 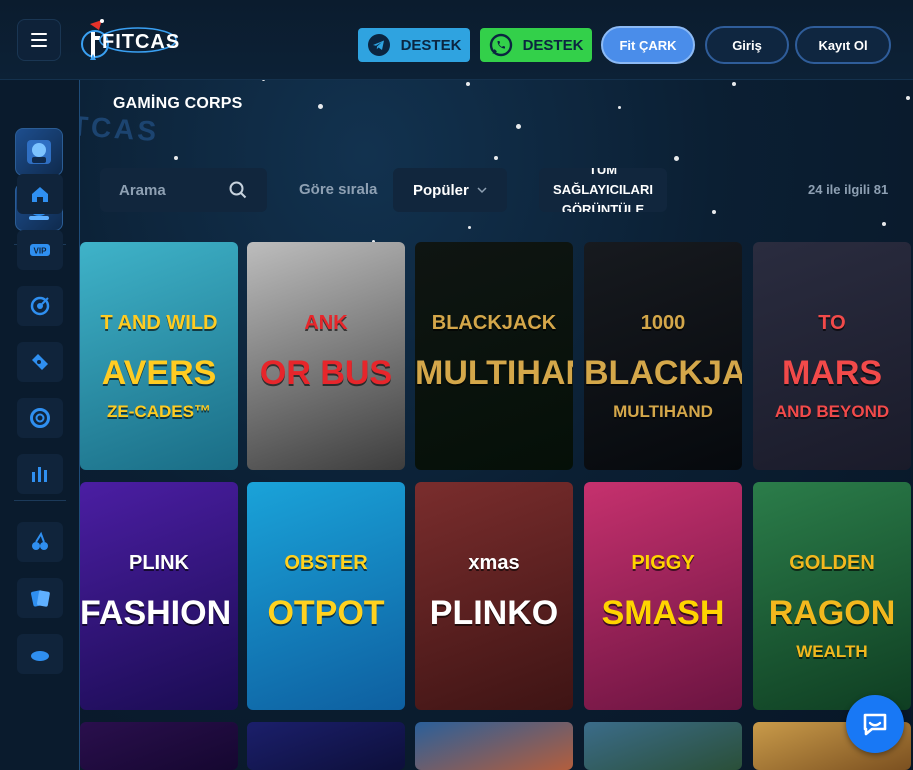 What do you see at coordinates (747, 45) in the screenshot?
I see `login-button: Giriş` at bounding box center [747, 45].